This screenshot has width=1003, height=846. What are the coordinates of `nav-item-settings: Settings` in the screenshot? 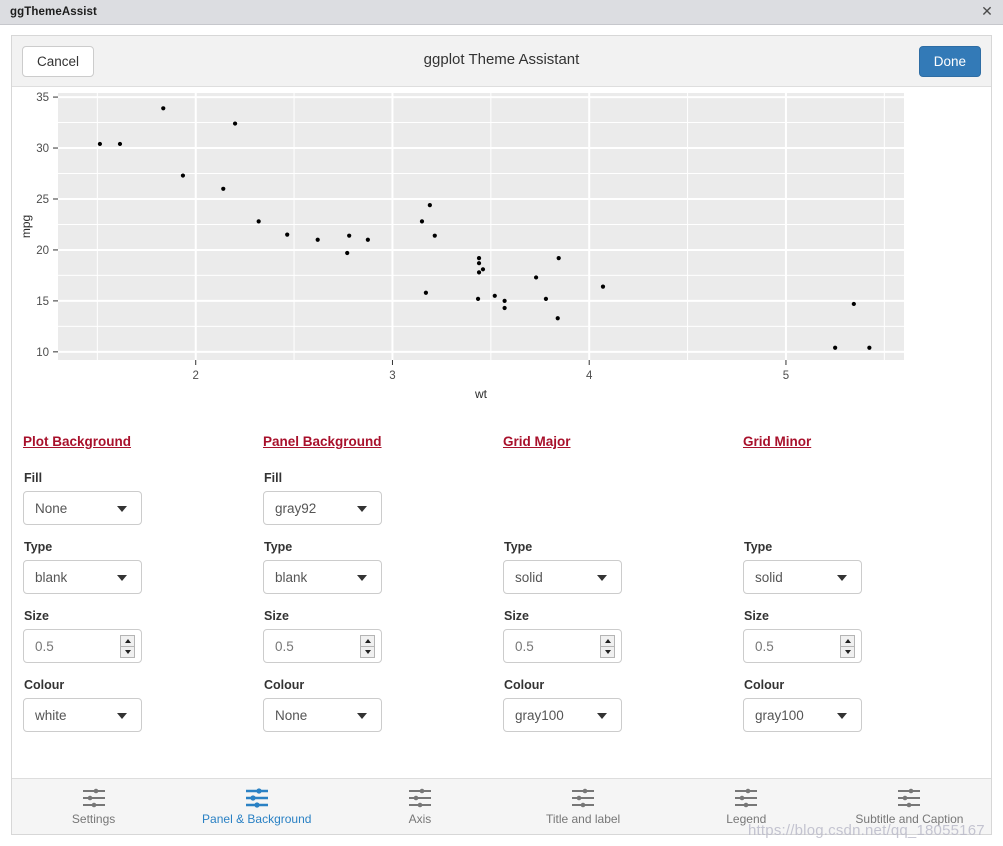 It's located at (93, 806).